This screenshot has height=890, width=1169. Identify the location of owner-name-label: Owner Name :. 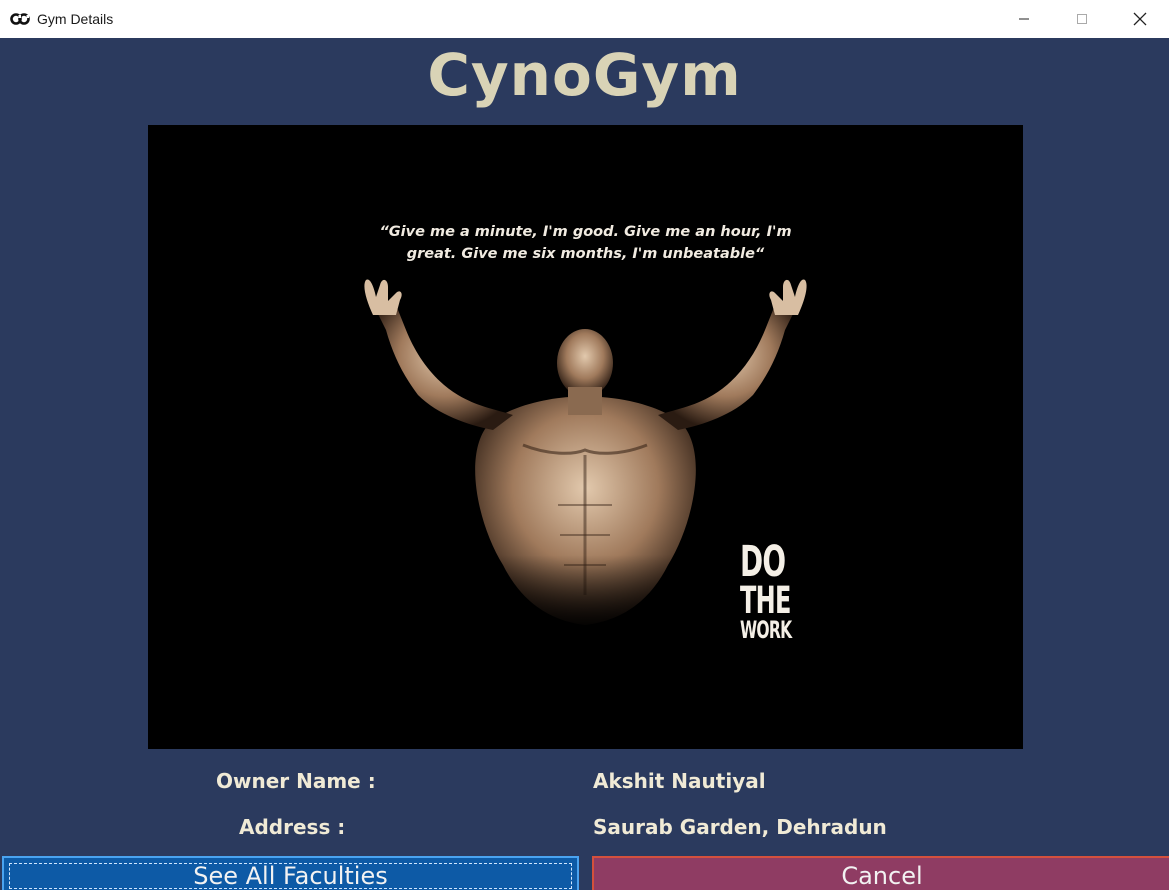
(296, 781).